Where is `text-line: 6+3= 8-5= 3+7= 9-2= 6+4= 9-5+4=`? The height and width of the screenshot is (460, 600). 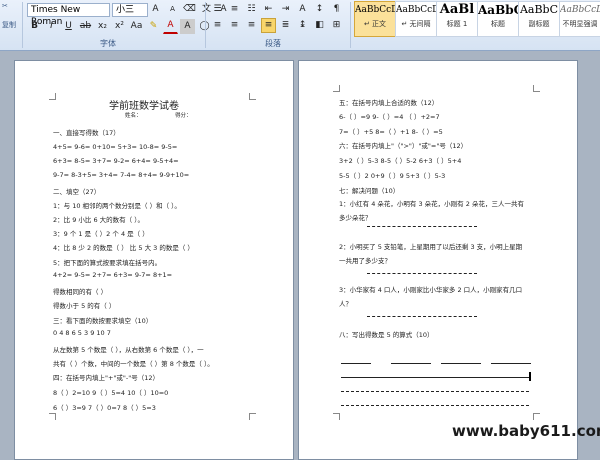
text-line: 6+3= 8-5= 3+7= 9-2= 6+4= 9-5+4= is located at coordinates (116, 161).